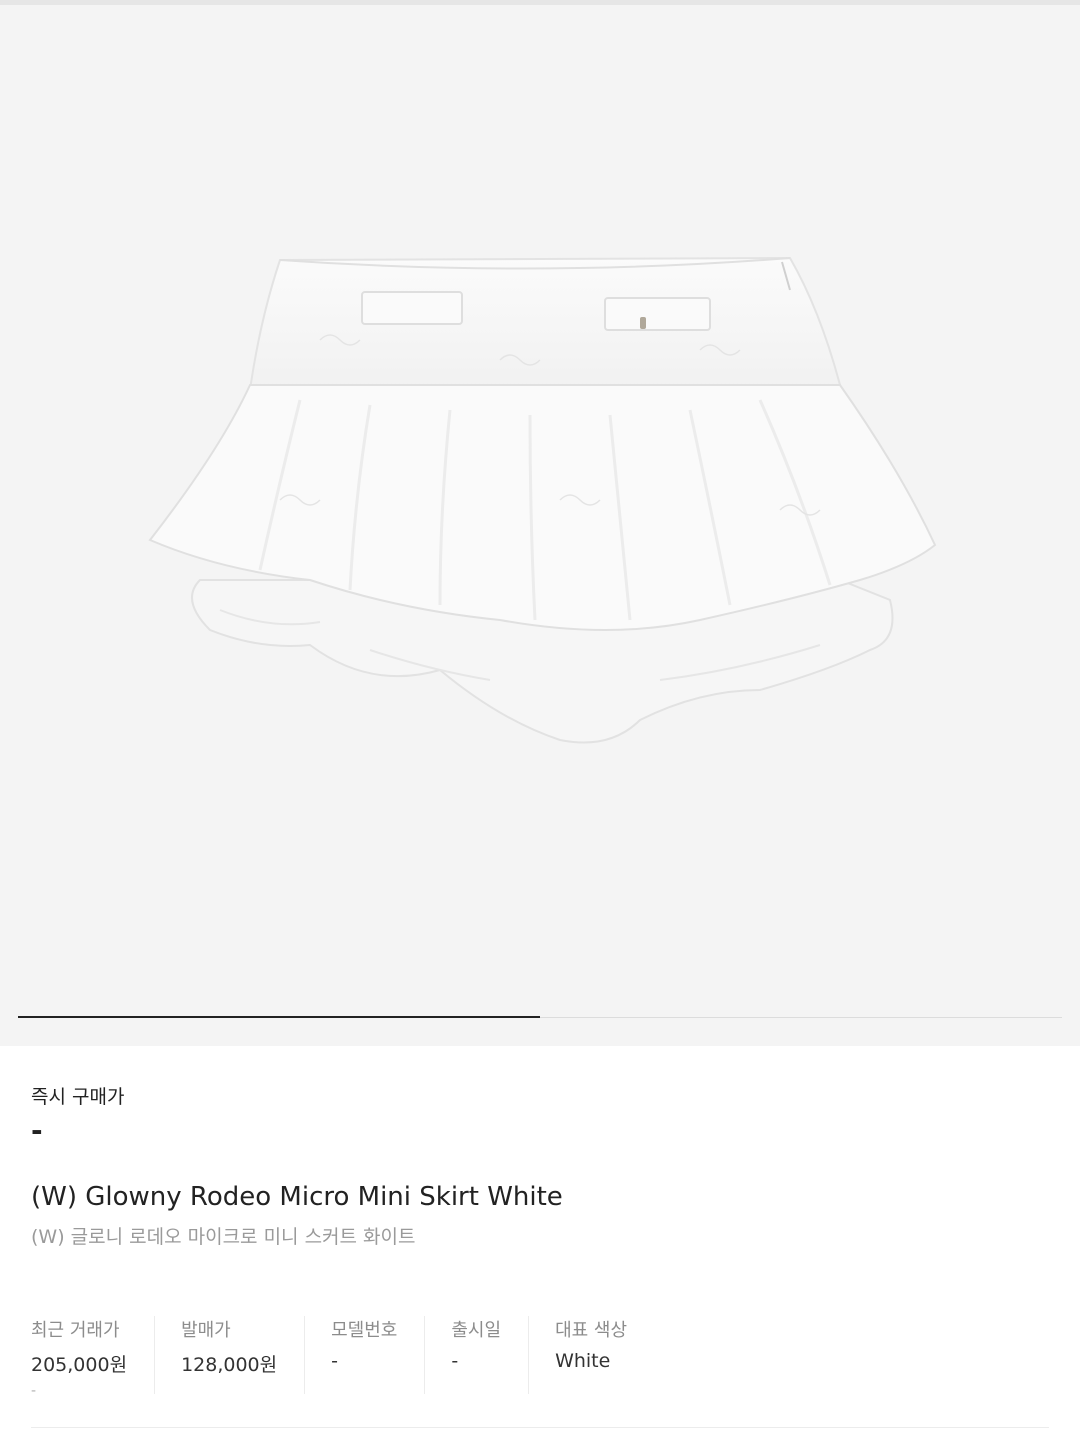 The height and width of the screenshot is (1440, 1080). I want to click on instant-buy-price: -, so click(37, 1130).